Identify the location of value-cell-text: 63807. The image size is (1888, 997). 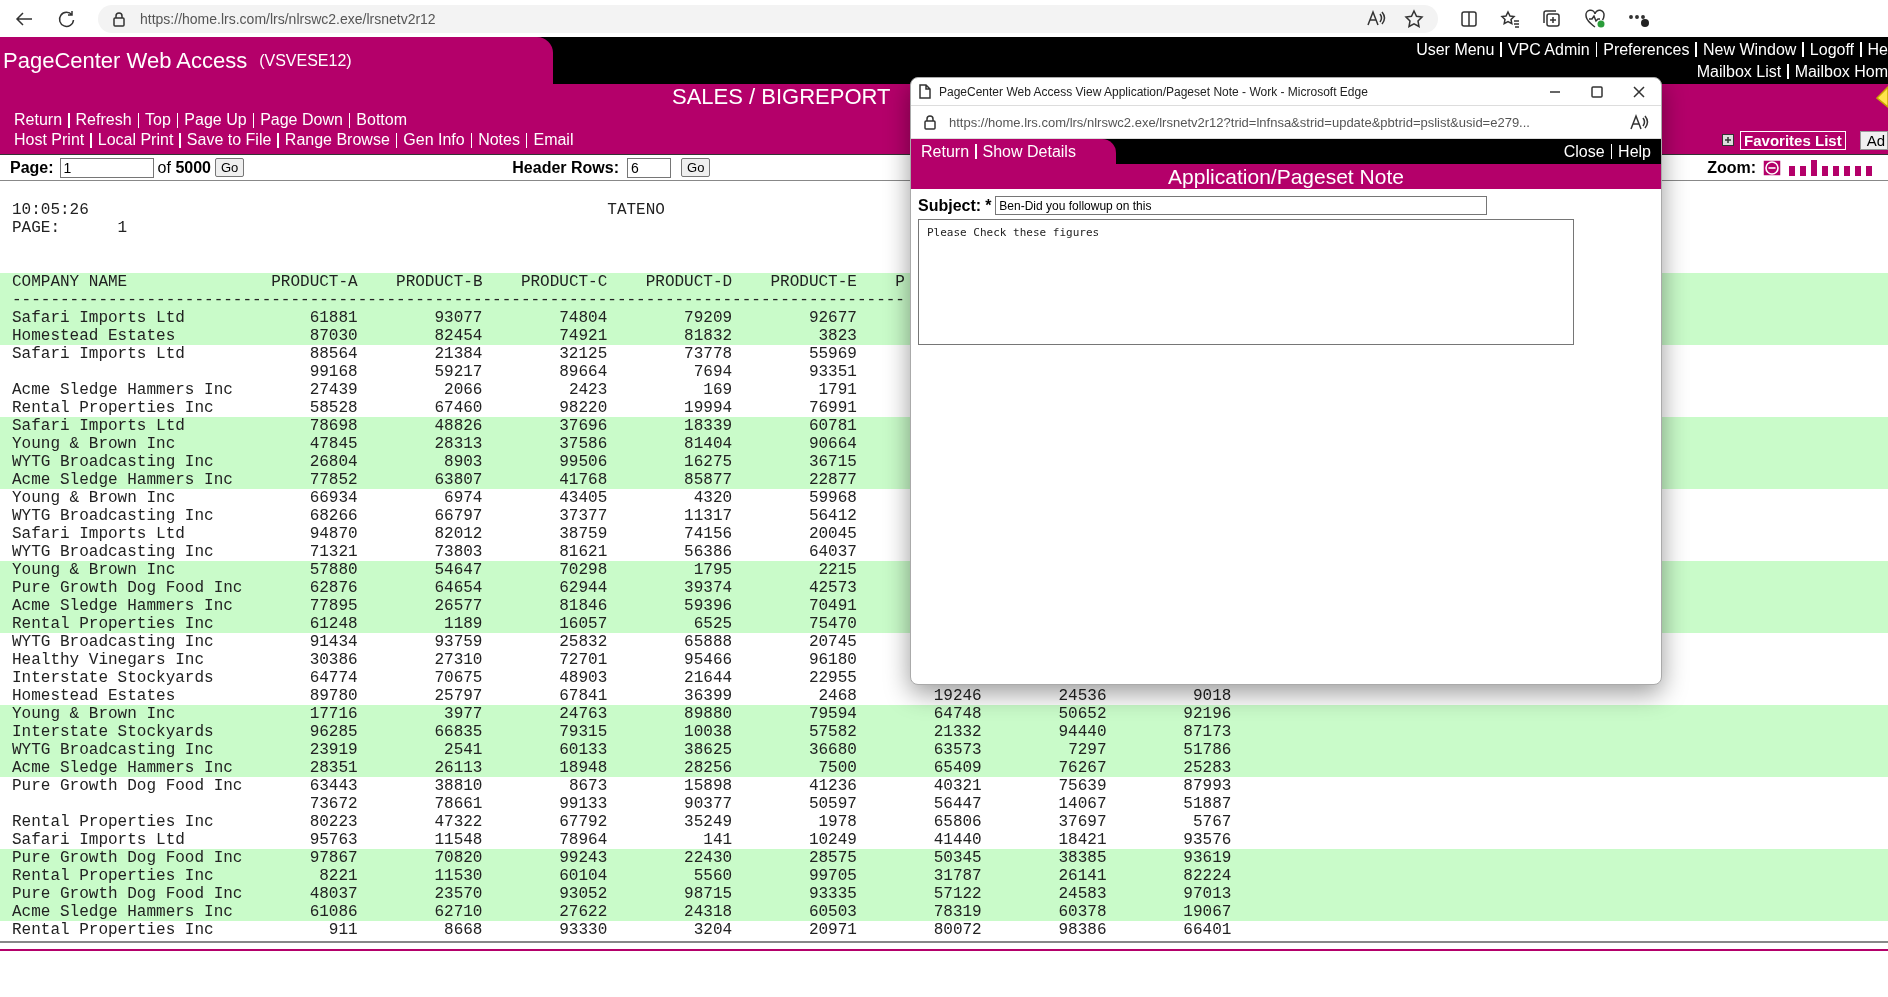
(458, 480).